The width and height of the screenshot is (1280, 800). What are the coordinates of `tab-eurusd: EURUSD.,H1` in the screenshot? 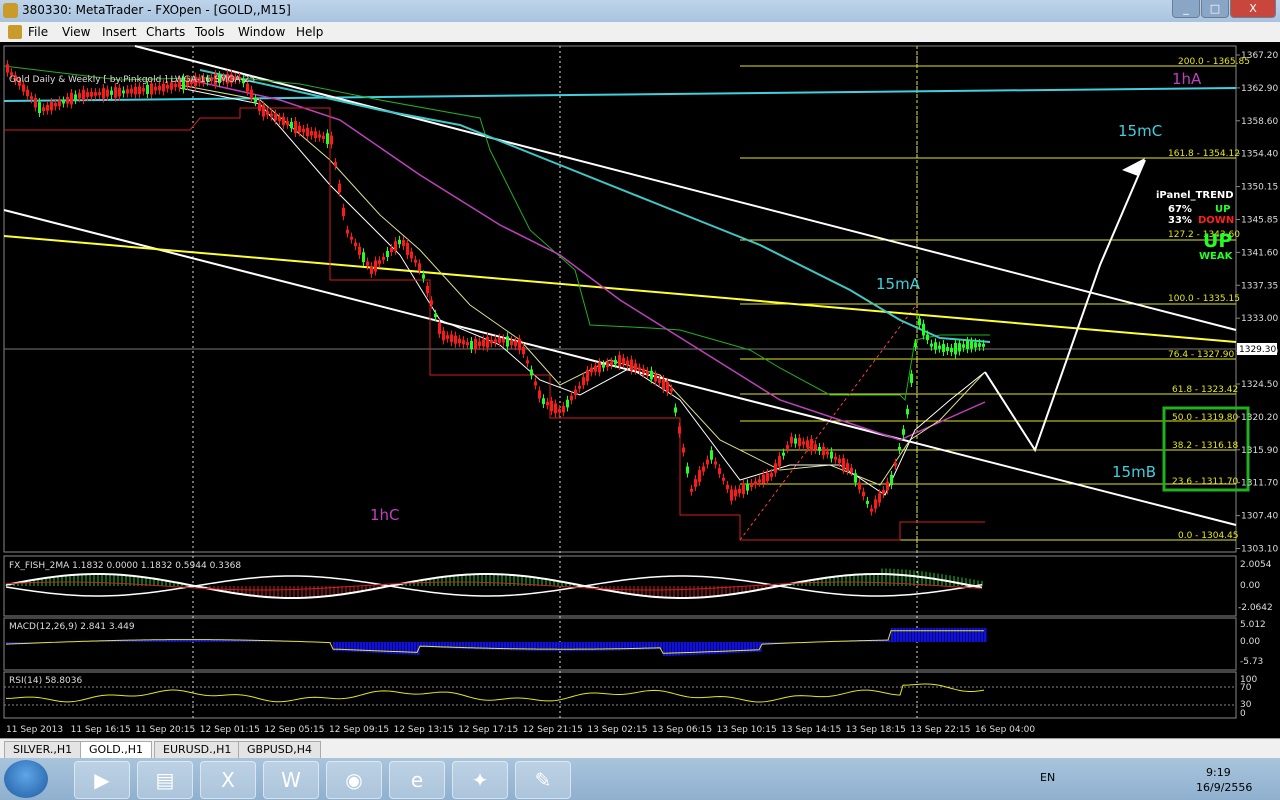 It's located at (197, 750).